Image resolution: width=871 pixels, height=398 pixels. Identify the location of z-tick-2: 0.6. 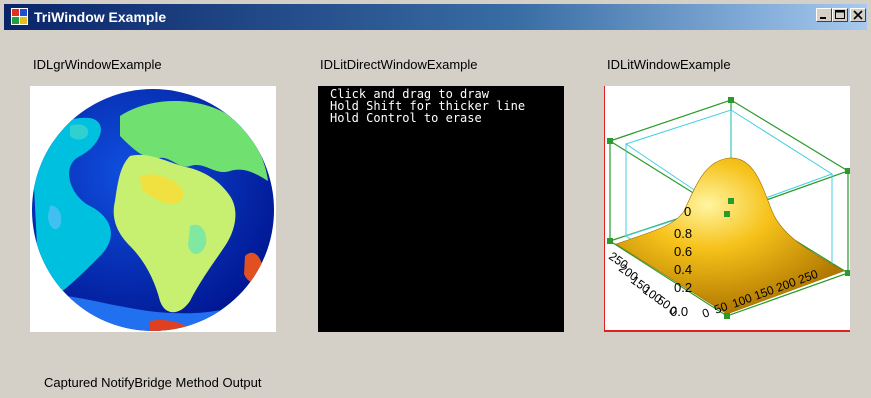
(683, 251).